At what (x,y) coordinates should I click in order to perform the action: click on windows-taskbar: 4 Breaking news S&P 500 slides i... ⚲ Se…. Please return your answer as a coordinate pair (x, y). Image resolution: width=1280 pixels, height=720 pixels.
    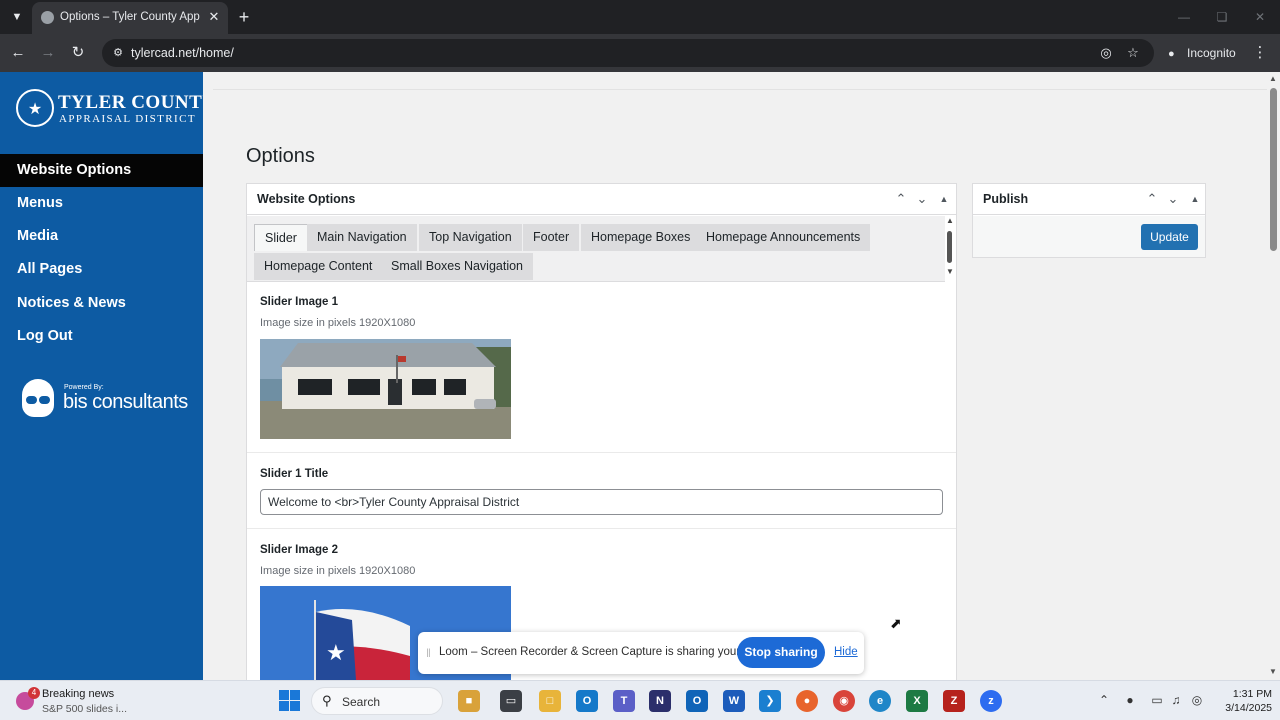
    Looking at the image, I should click on (640, 700).